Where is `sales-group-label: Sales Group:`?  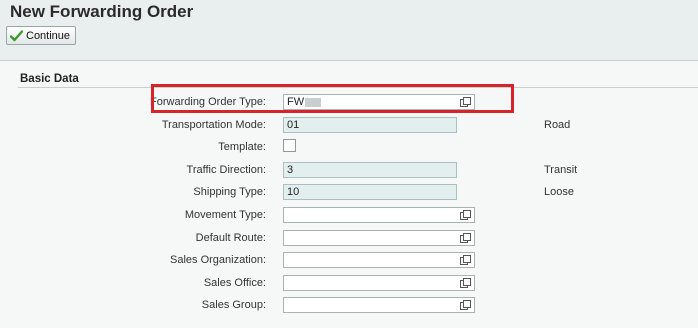 sales-group-label: Sales Group: is located at coordinates (233, 305).